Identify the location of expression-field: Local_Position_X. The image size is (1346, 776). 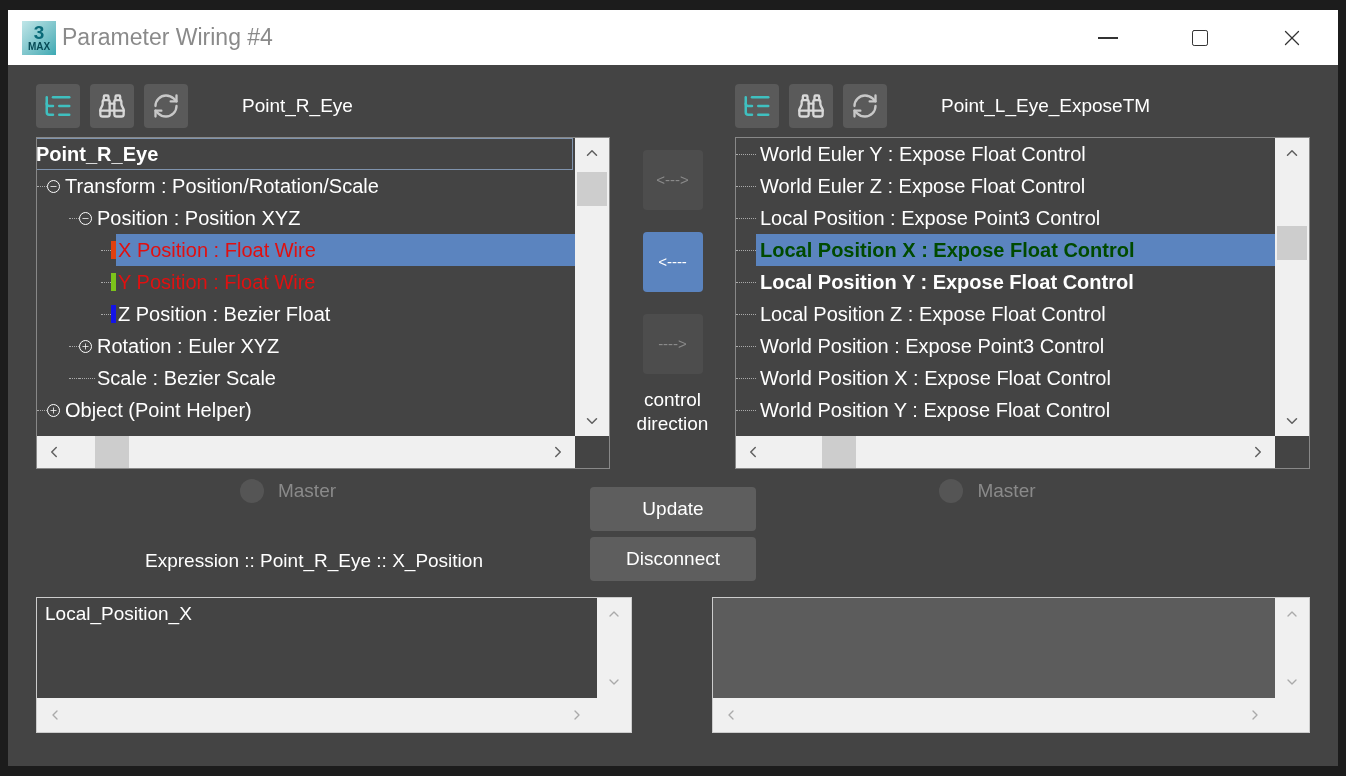
(334, 665).